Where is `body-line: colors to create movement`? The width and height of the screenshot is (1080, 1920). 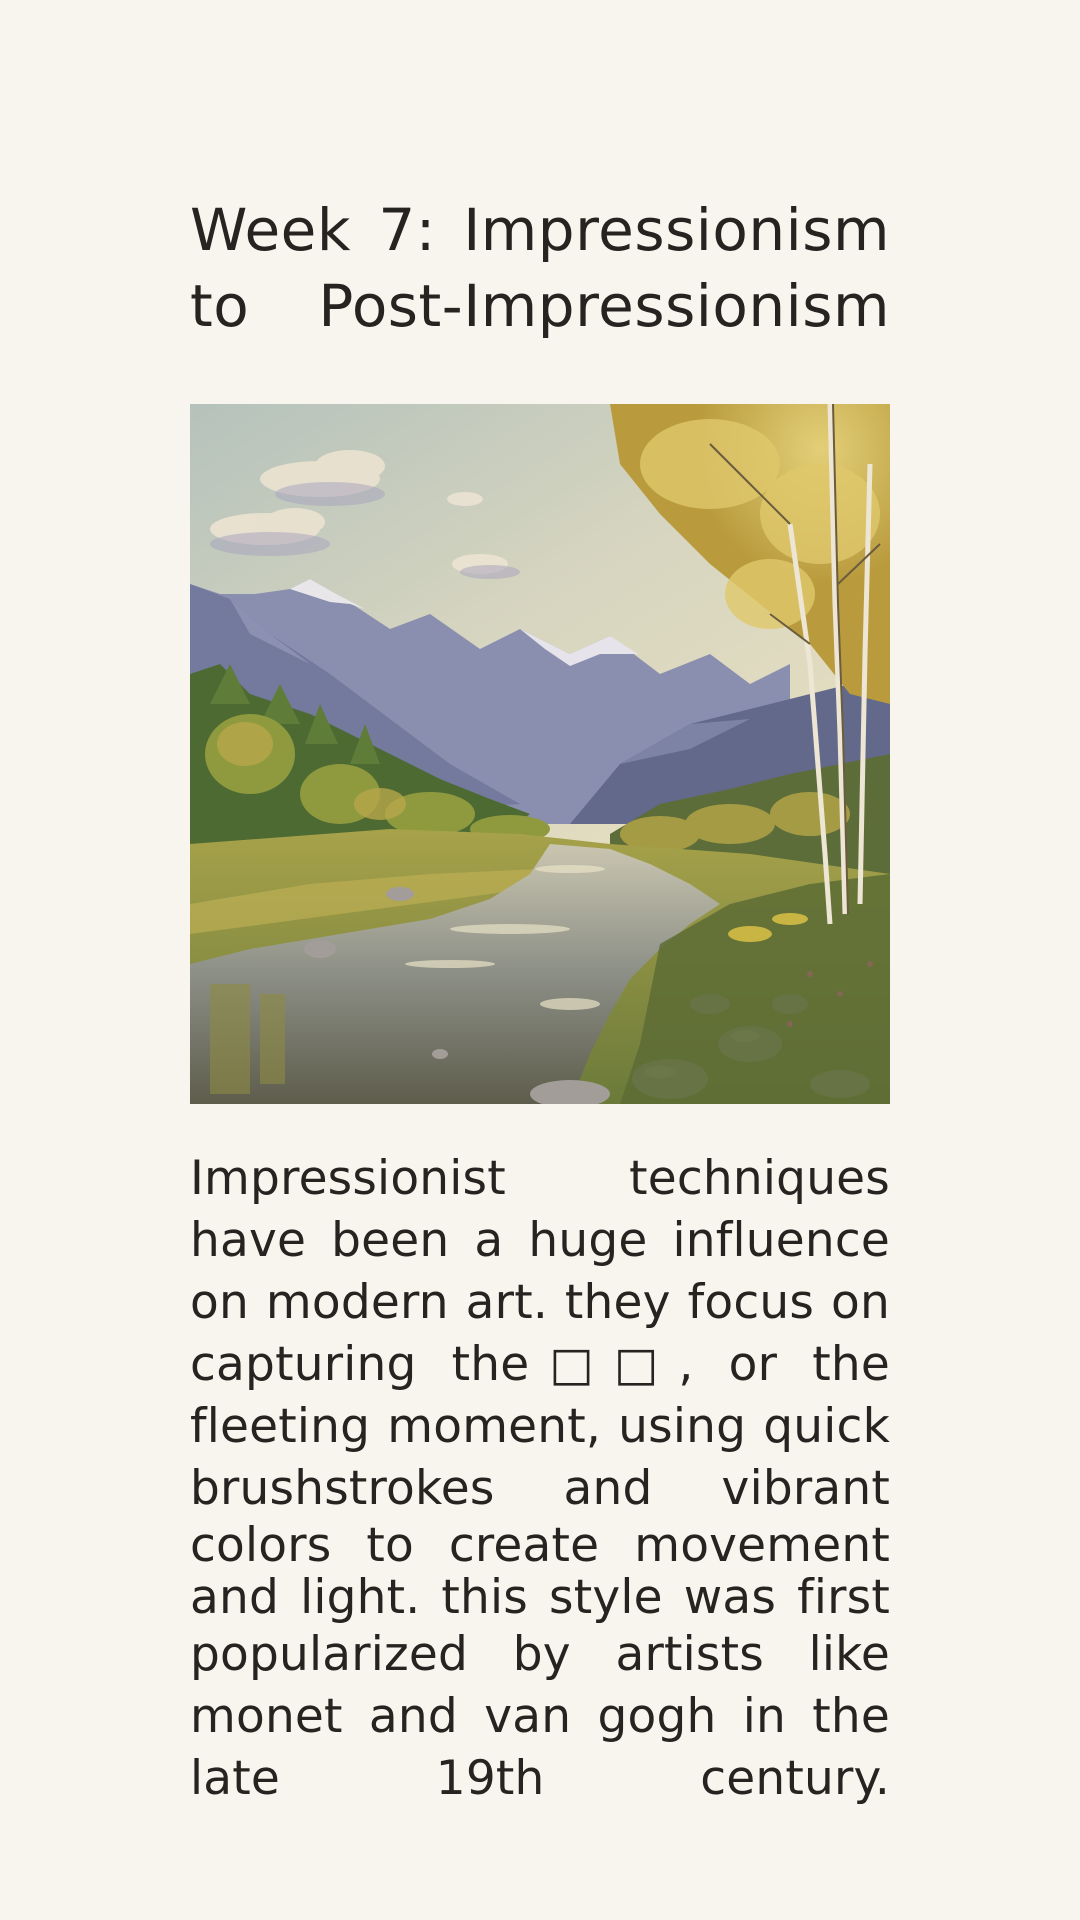
body-line: colors to create movement is located at coordinates (540, 1545).